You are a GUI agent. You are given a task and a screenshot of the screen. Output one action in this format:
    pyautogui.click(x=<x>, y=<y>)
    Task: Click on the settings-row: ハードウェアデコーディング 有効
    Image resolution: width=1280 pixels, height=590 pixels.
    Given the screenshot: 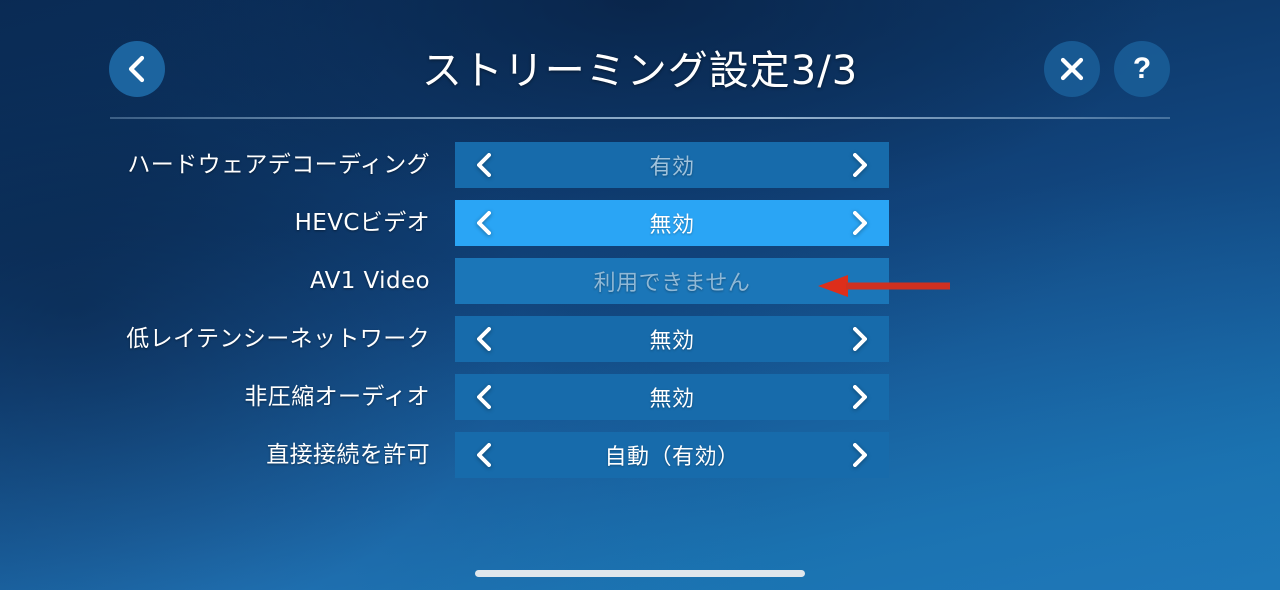 What is the action you would take?
    pyautogui.click(x=640, y=171)
    